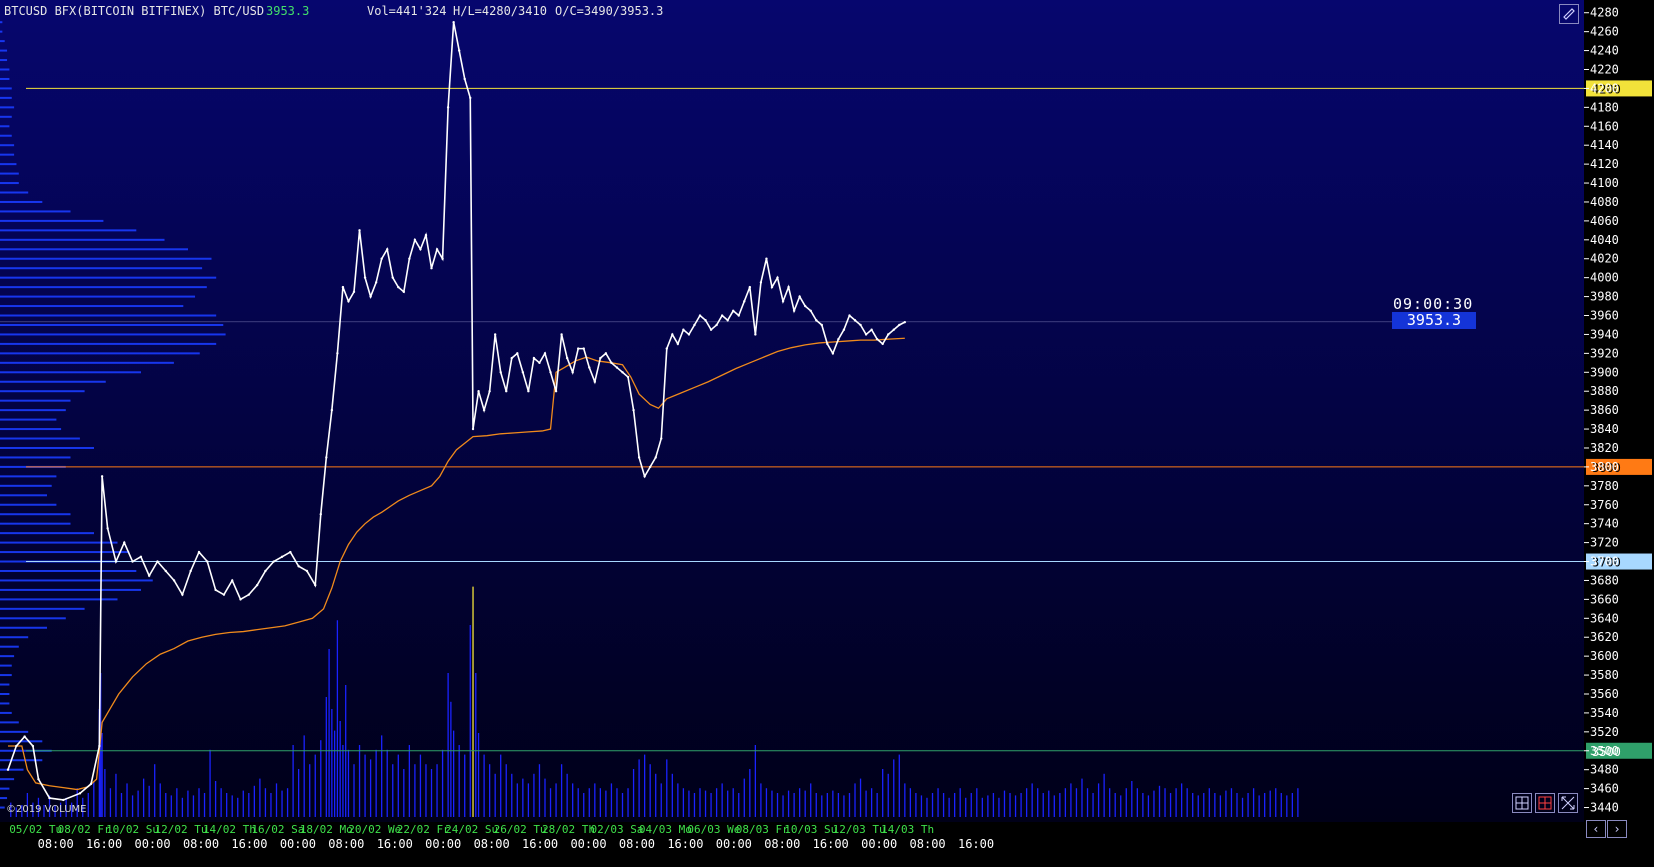 The image size is (1654, 867). Describe the element at coordinates (423, 829) in the screenshot. I see `x-date-label-8: 22/02 Fr` at that location.